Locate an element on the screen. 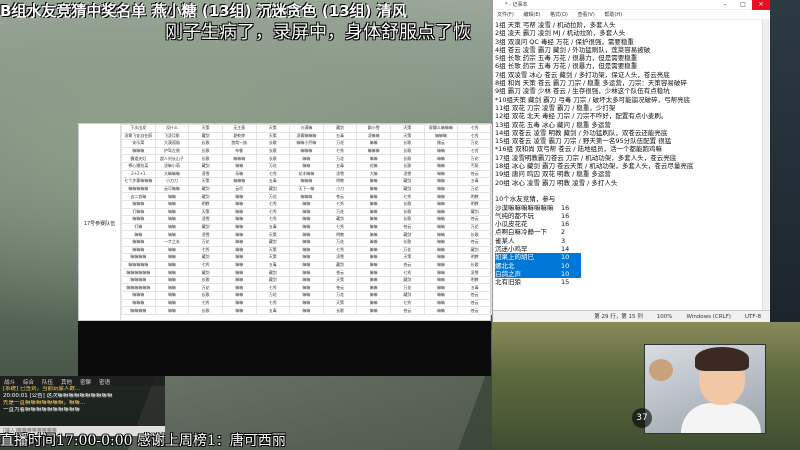  table-cell: 大漠孤烟 is located at coordinates (172, 143).